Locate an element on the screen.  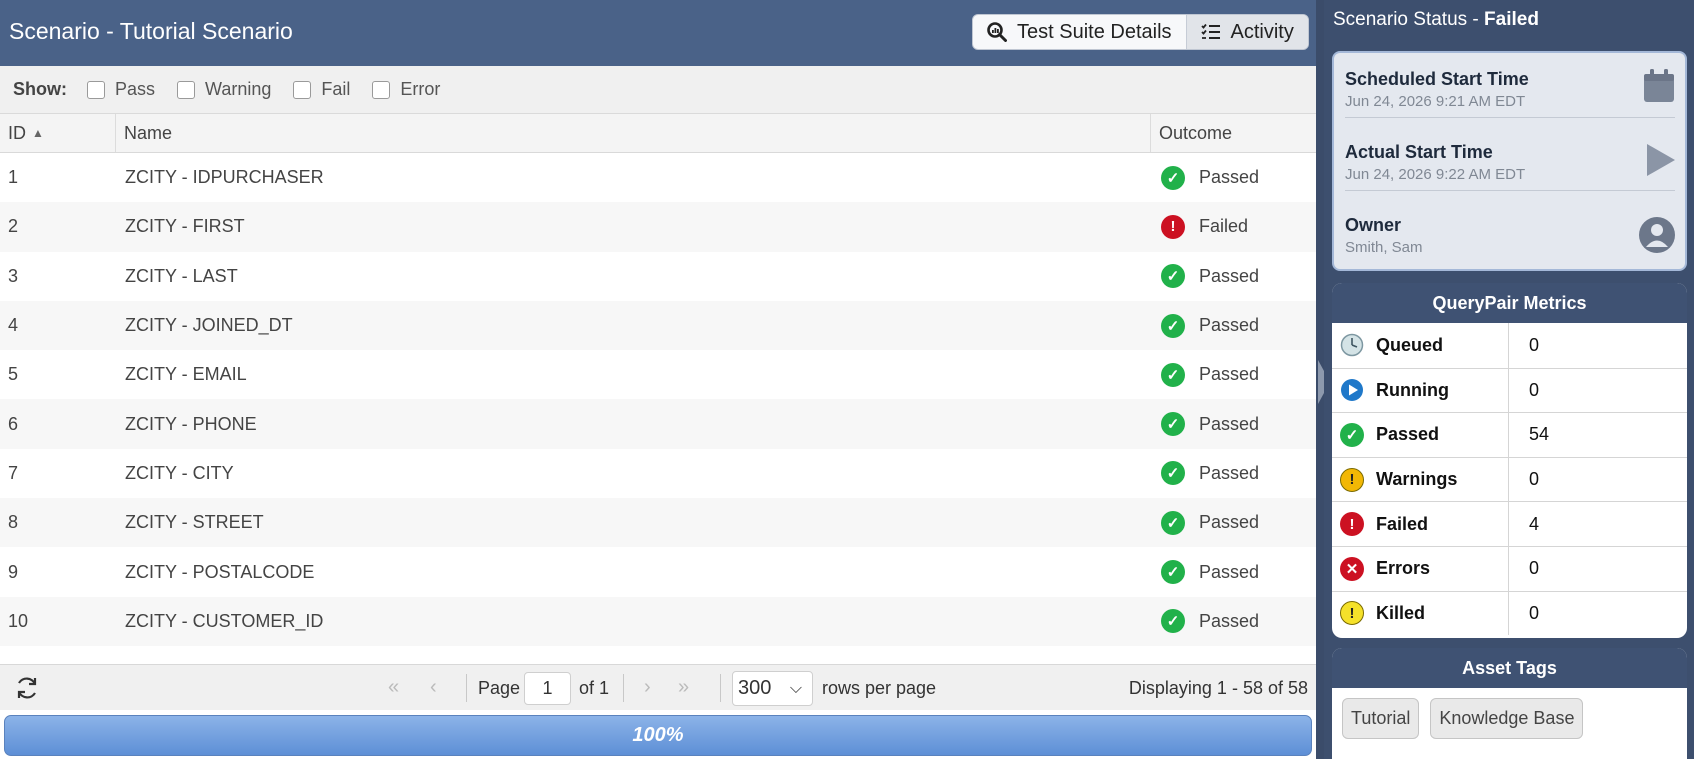
metric-label: Errors is located at coordinates (1403, 568).